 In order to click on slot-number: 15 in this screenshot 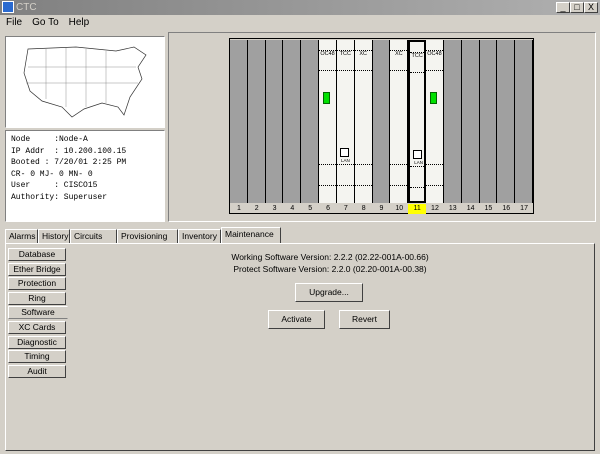, I will do `click(488, 208)`.